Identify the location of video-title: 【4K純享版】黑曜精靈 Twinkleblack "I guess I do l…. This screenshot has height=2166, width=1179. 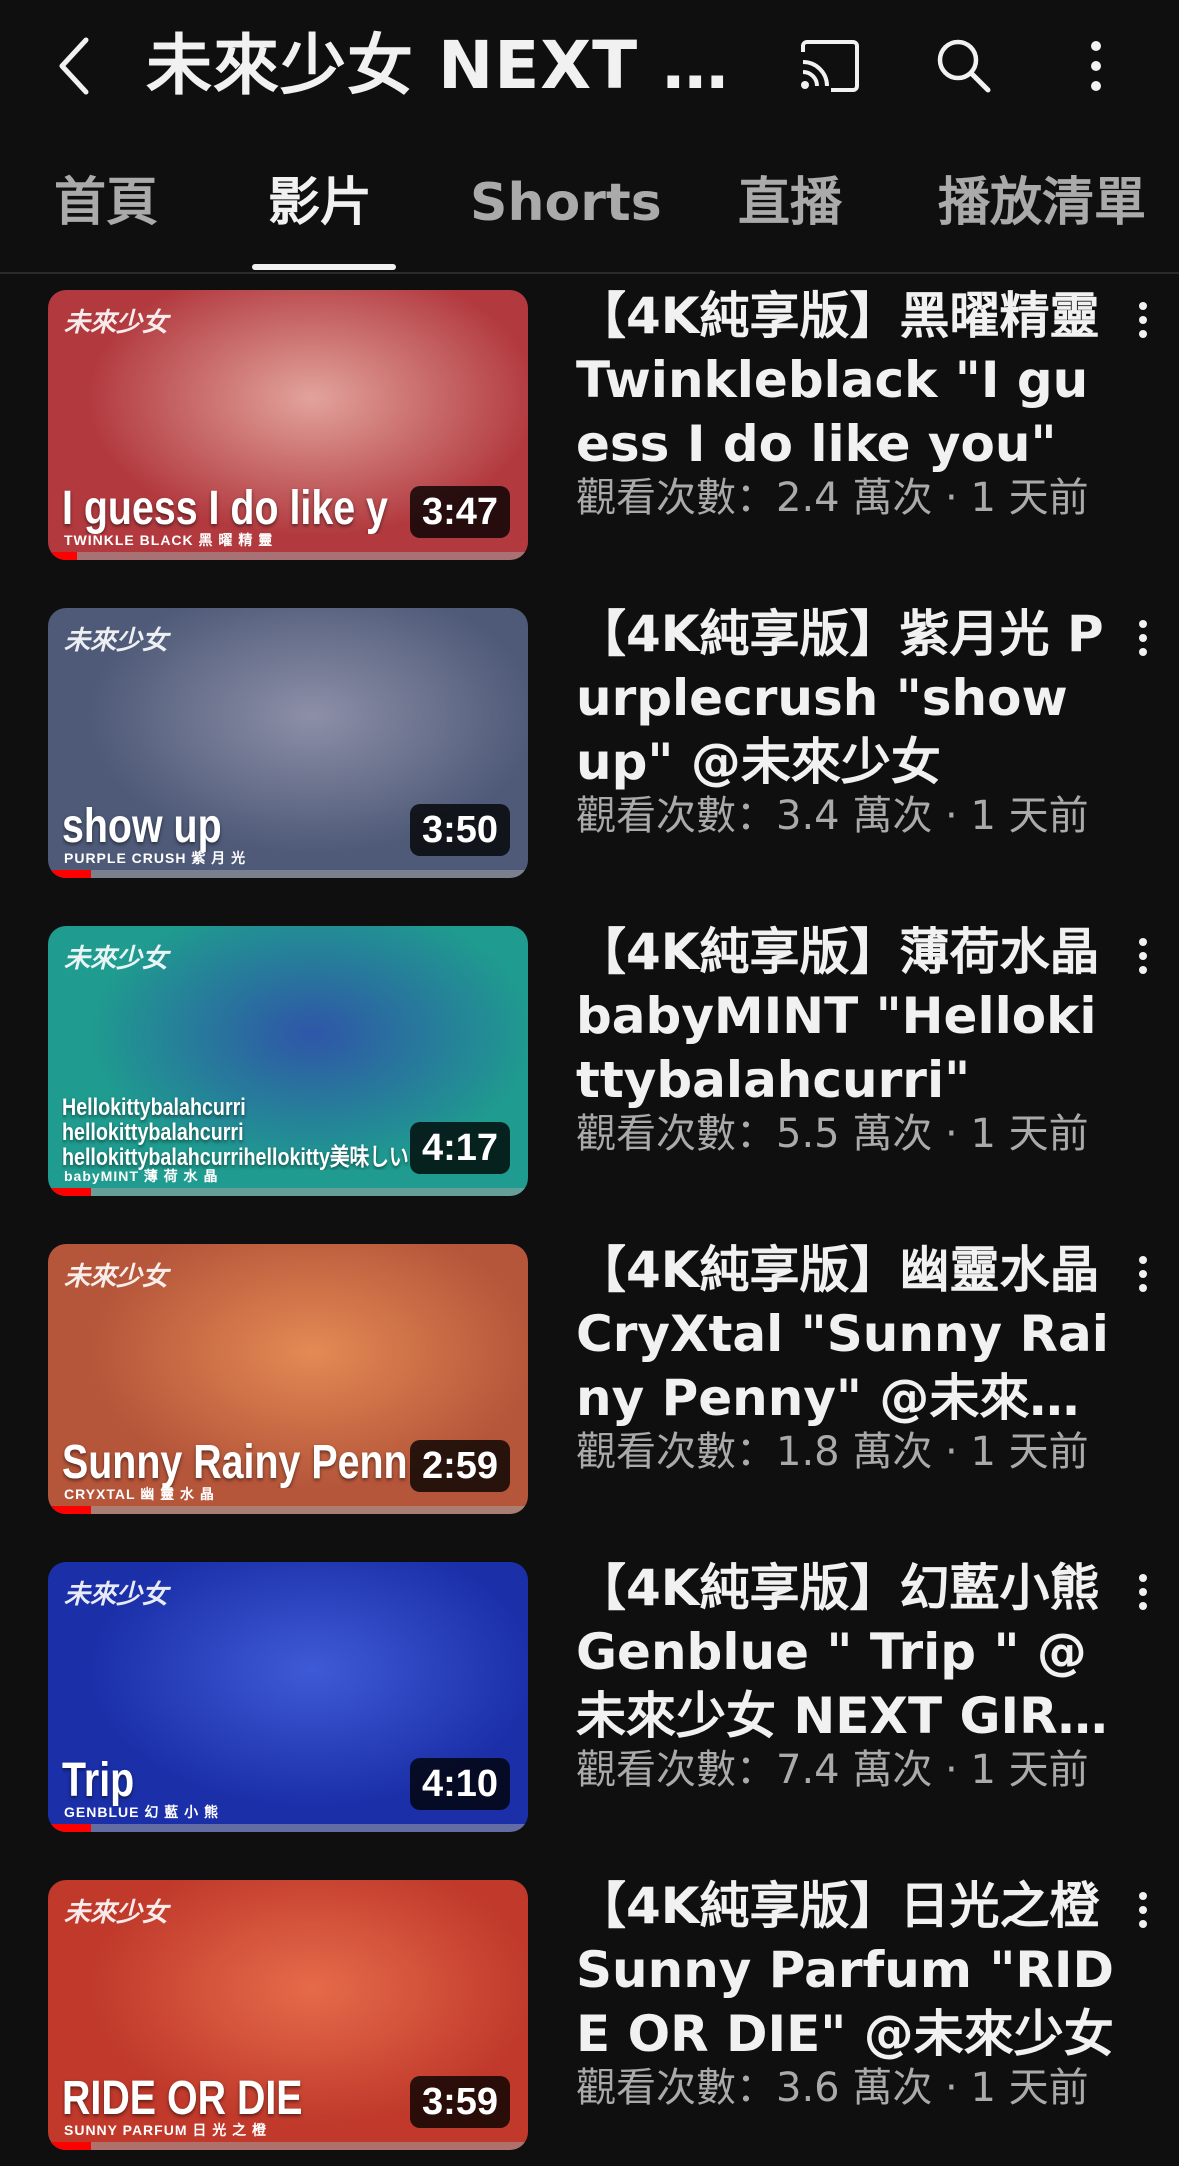
(846, 380).